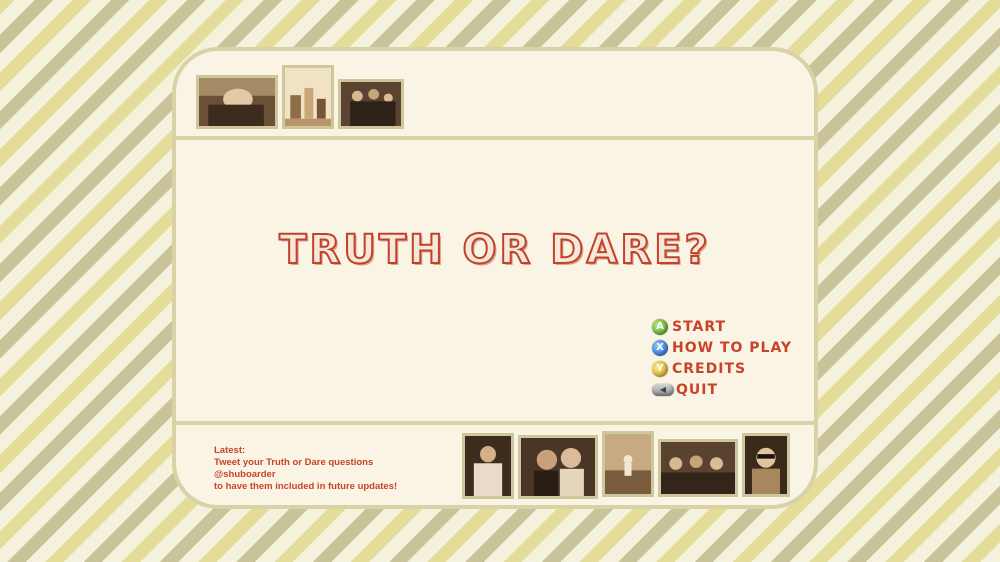 The height and width of the screenshot is (562, 1000). I want to click on latest-heading: Latest:, so click(230, 450).